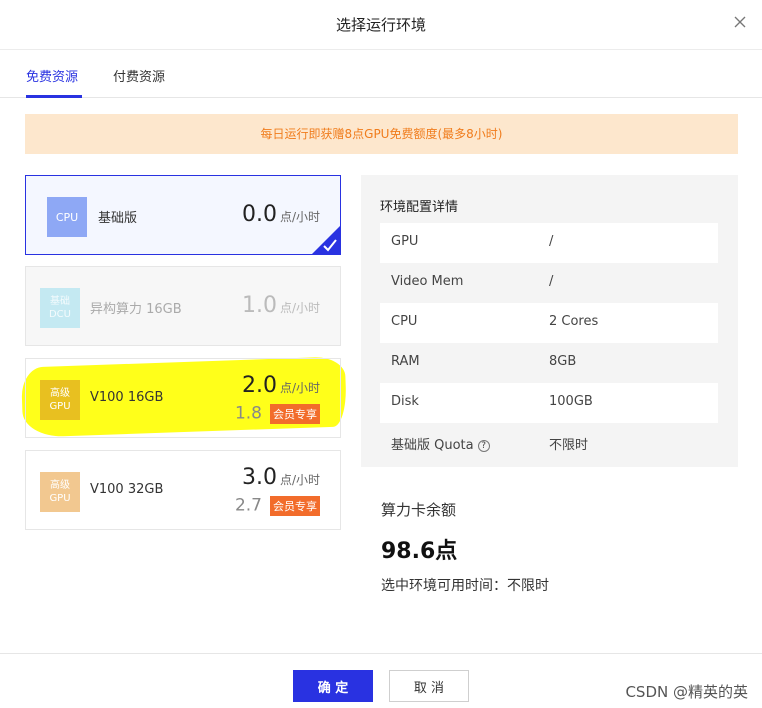 The width and height of the screenshot is (762, 708). What do you see at coordinates (429, 686) in the screenshot?
I see `cancel-button: 取 消` at bounding box center [429, 686].